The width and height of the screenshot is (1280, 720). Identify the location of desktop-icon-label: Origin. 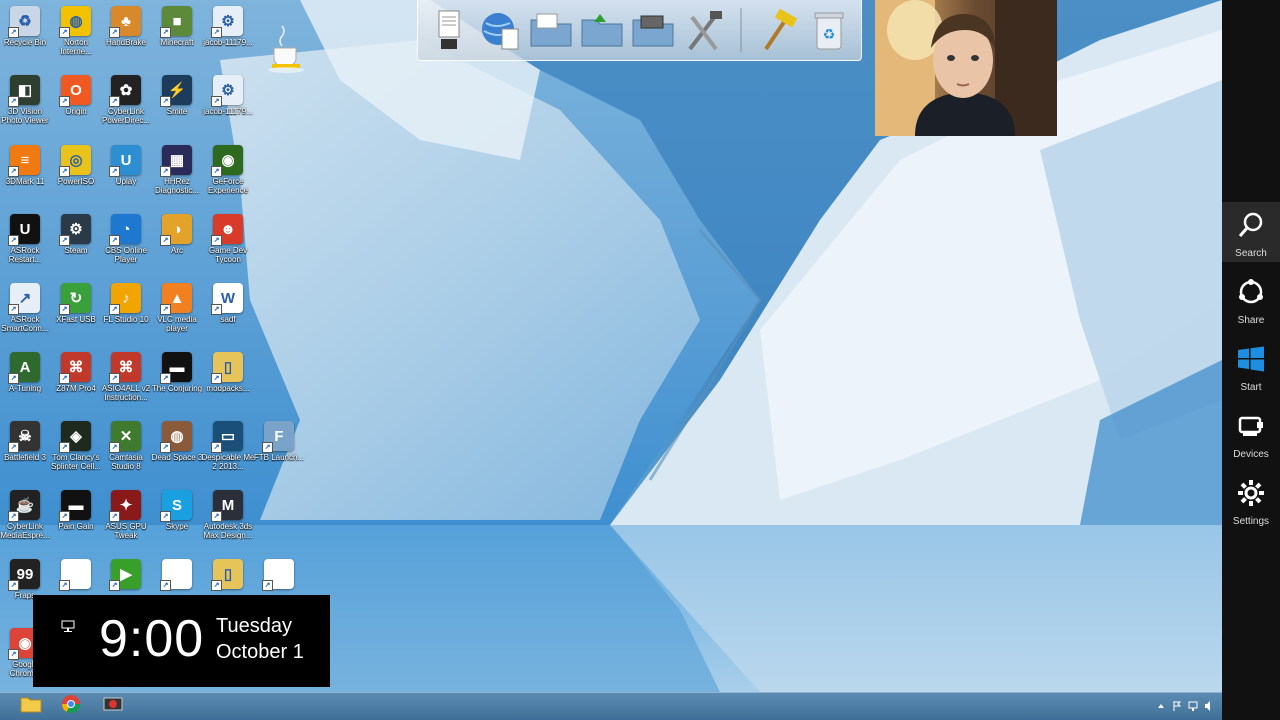
(76, 111).